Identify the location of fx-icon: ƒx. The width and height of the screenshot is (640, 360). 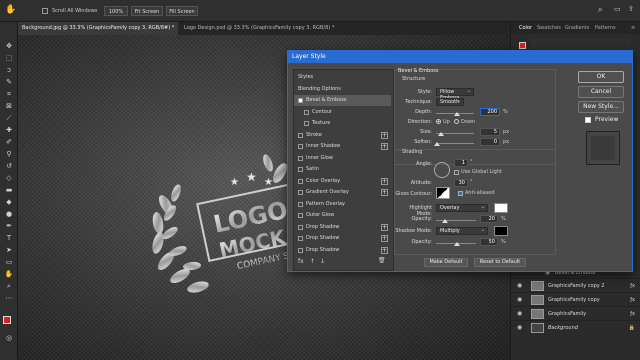
(632, 314).